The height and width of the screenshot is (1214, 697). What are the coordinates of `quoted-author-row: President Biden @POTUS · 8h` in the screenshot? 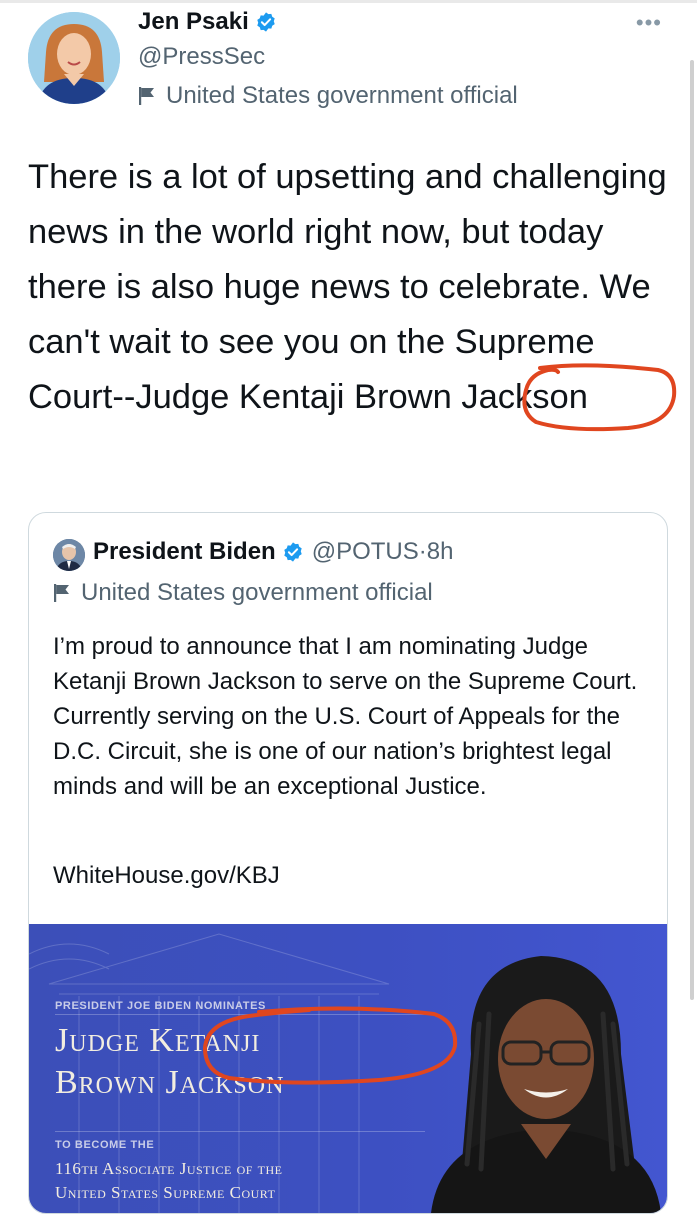 It's located at (273, 552).